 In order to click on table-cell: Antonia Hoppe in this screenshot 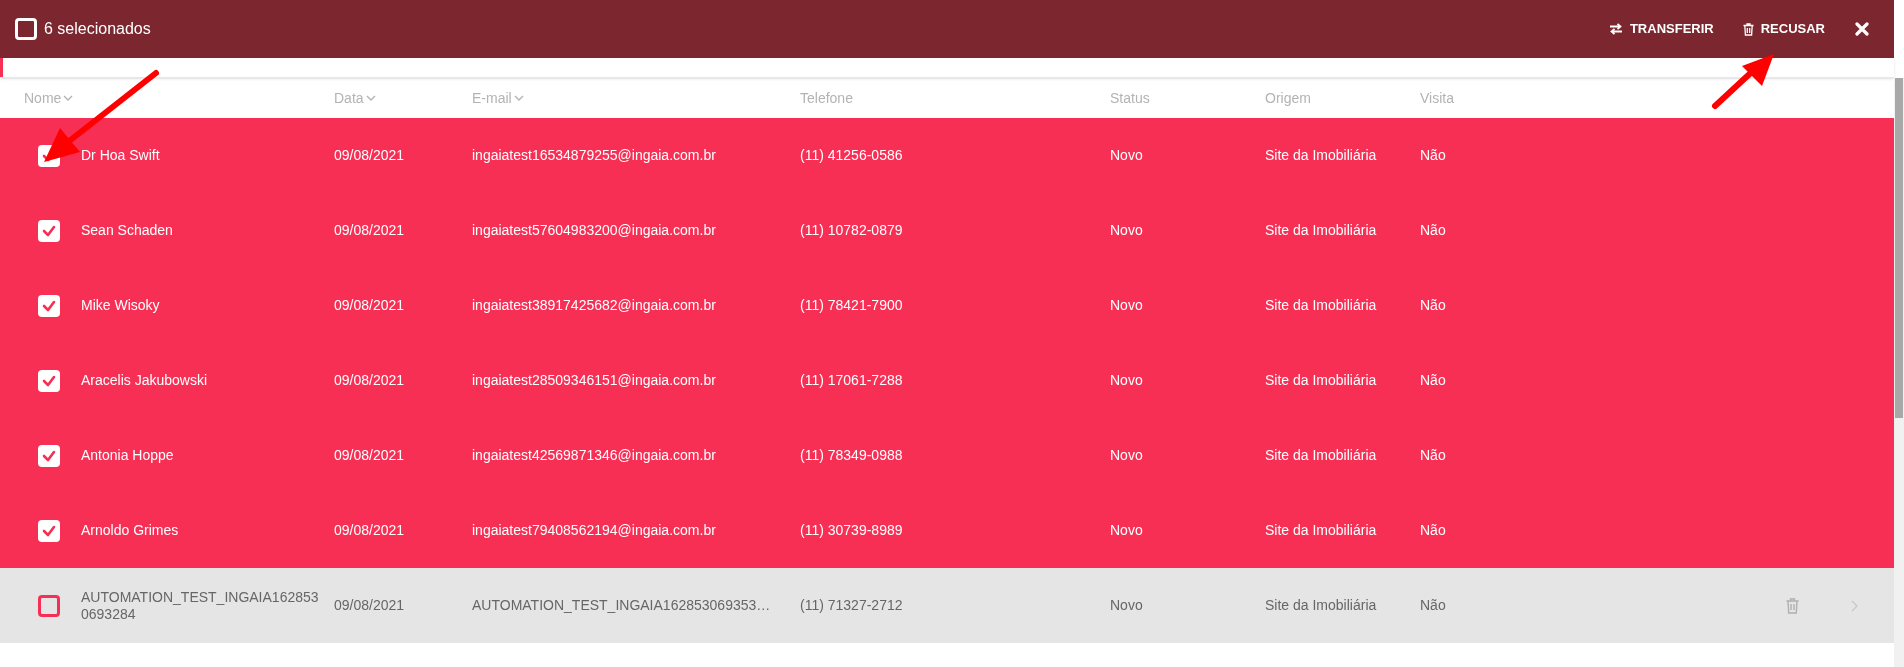, I will do `click(127, 455)`.